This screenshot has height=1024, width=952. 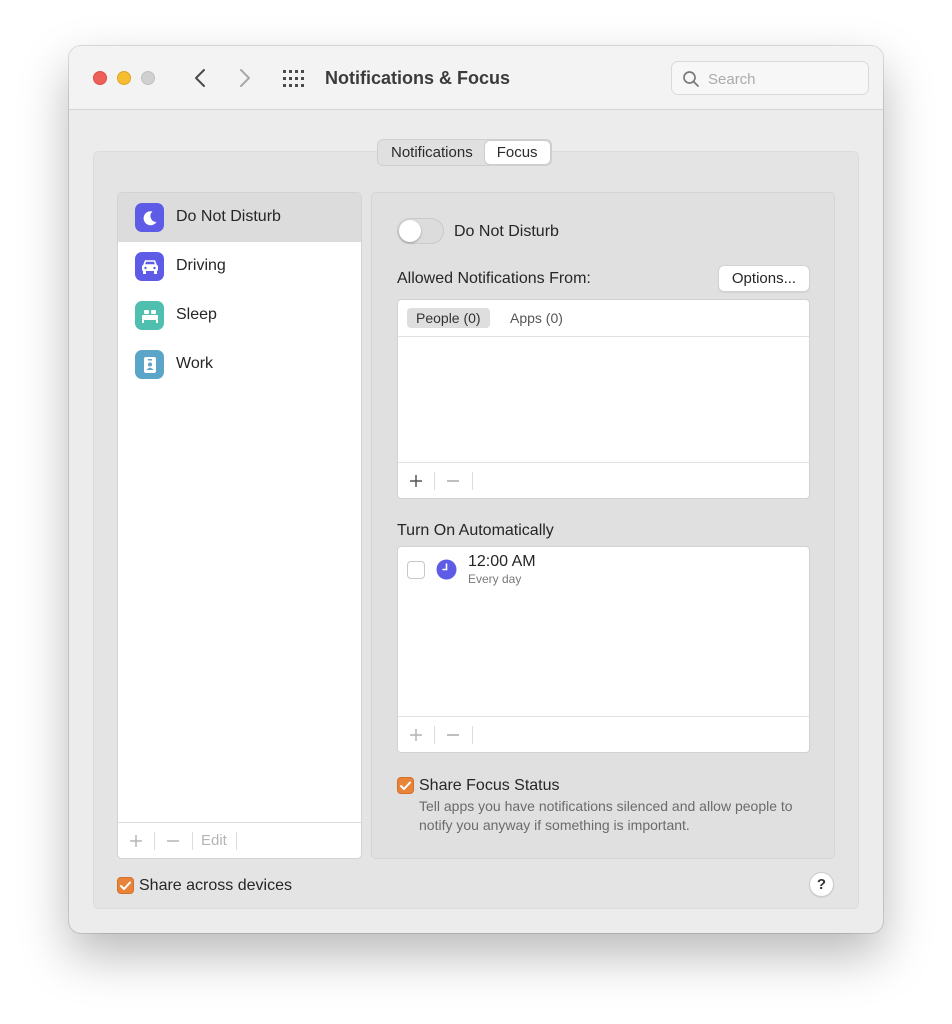 I want to click on minimize-window-button, so click(x=124, y=78).